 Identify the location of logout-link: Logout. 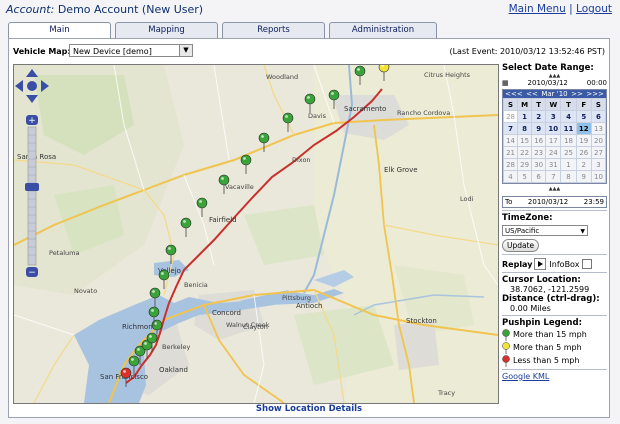
(594, 9).